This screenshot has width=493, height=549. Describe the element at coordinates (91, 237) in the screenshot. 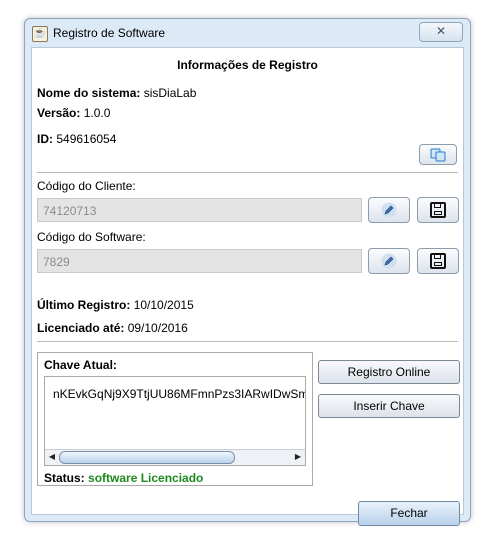

I see `software-code-label: Código do Software:` at that location.